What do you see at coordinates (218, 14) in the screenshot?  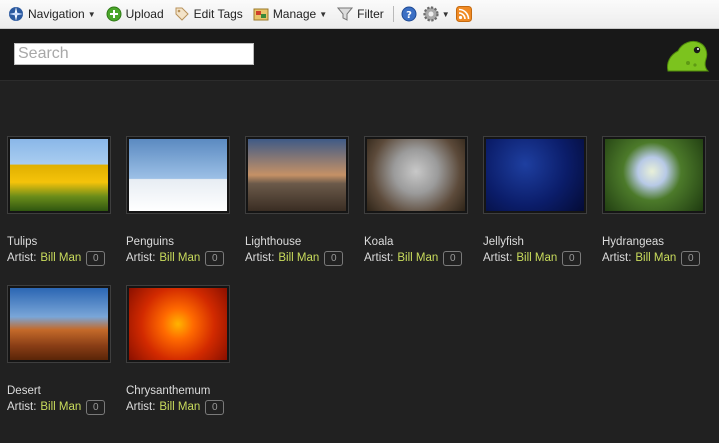 I see `edit-tags-label: Edit Tags` at bounding box center [218, 14].